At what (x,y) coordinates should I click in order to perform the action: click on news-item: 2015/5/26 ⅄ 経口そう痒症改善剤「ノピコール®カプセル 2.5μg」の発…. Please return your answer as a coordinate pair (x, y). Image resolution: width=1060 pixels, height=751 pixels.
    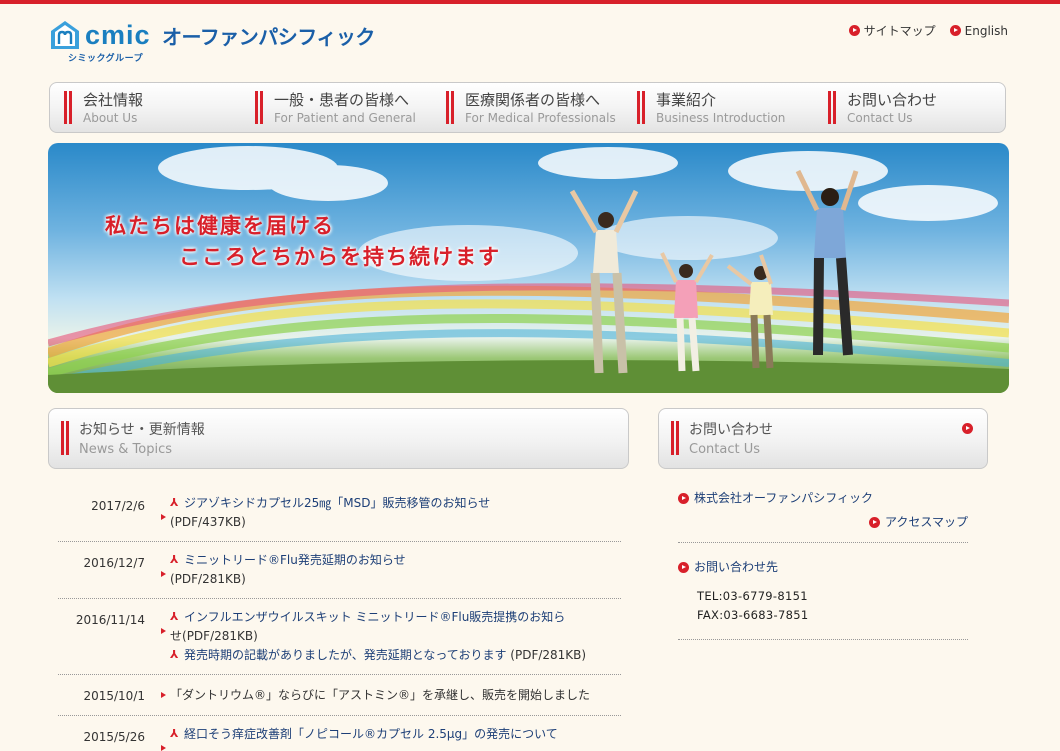
    Looking at the image, I should click on (339, 733).